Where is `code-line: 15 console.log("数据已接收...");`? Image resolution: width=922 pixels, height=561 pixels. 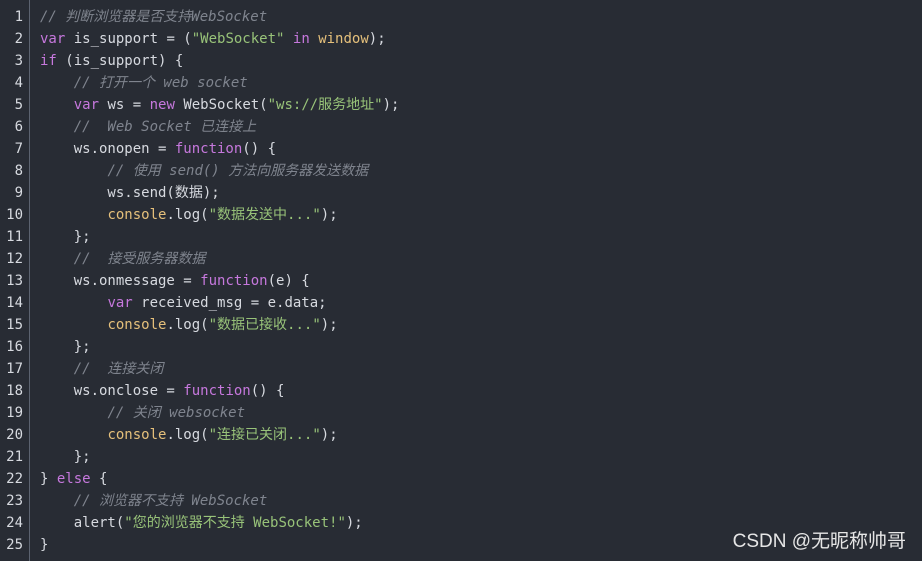
code-line: 15 console.log("数据已接收..."); is located at coordinates (461, 325).